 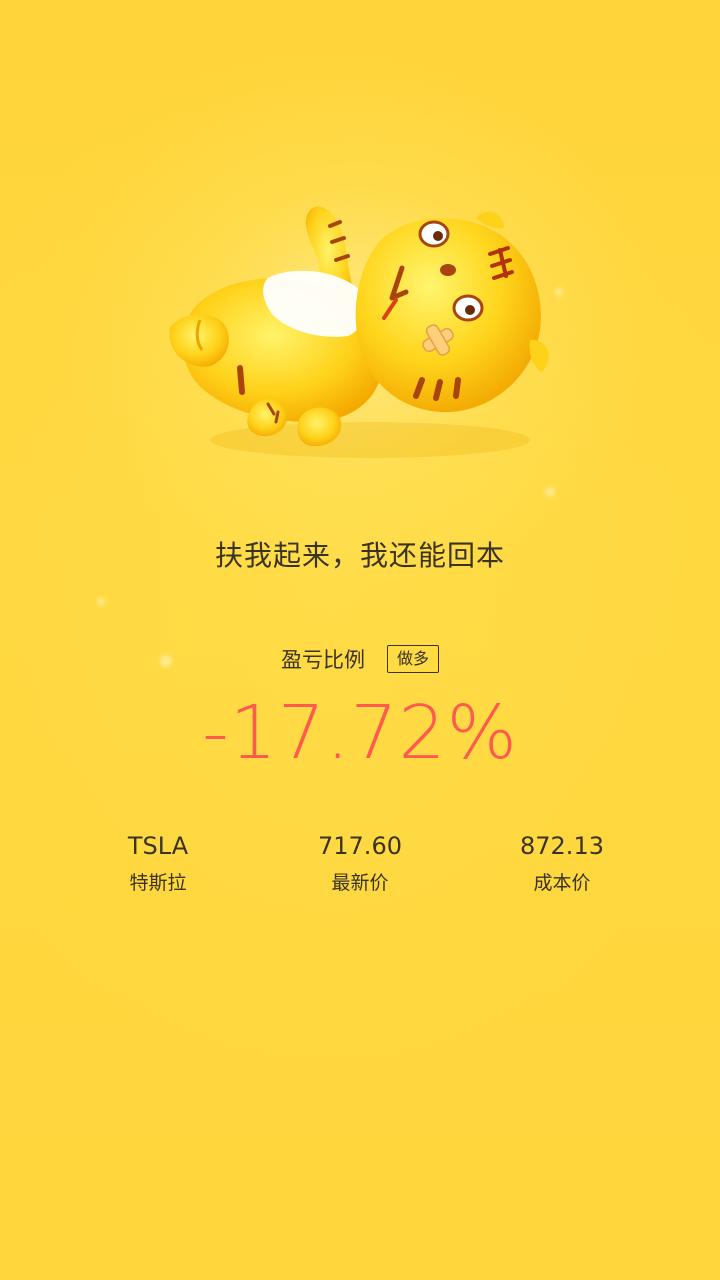 I want to click on stock-stats: TSLA 特斯拉 717.60 最新价 872.13 成本价, so click(x=360, y=862).